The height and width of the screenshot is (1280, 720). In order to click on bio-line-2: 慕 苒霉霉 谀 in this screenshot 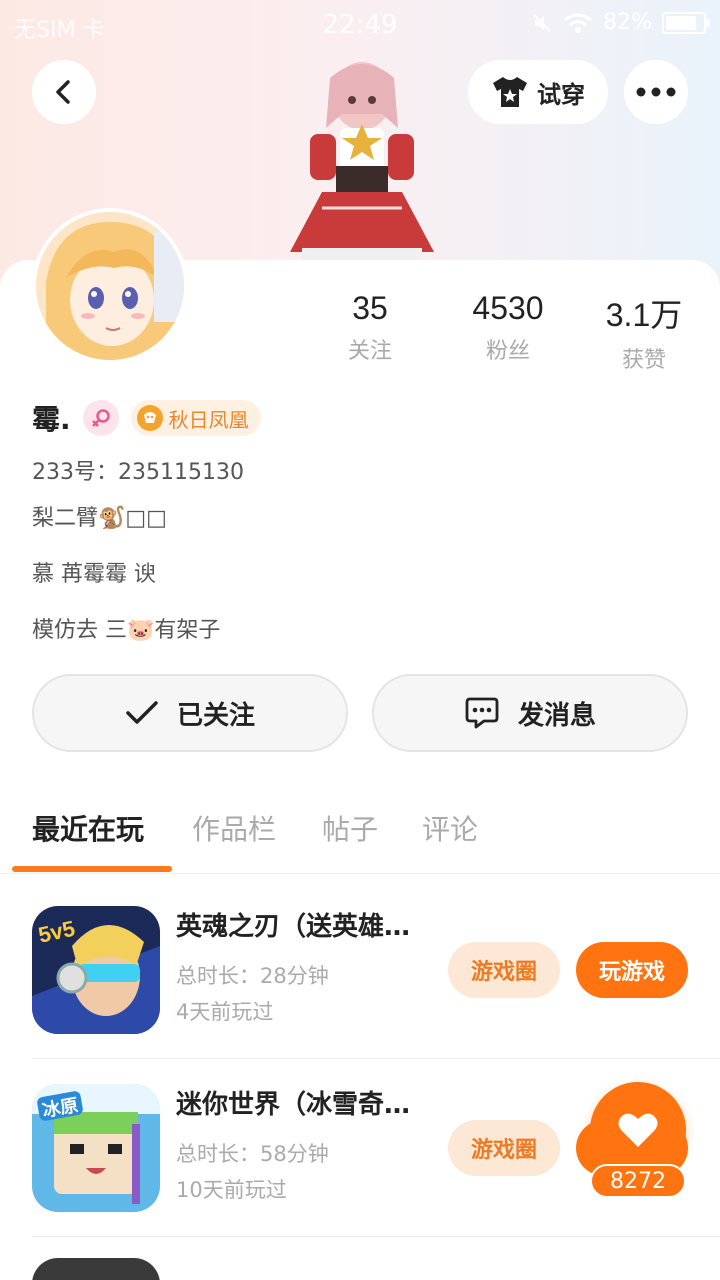, I will do `click(94, 574)`.